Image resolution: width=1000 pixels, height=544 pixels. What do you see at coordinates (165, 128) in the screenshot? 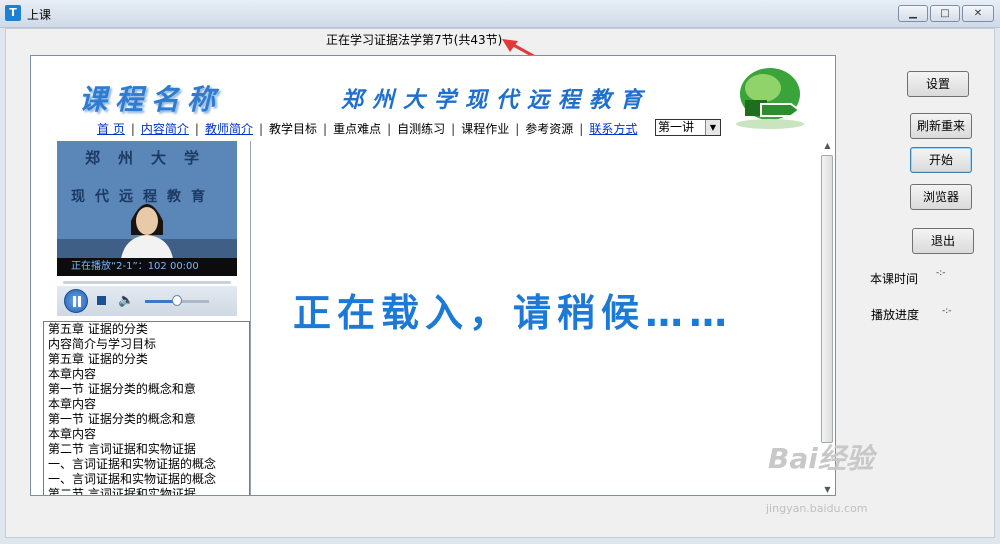
I see `nav-content-intro: 内容简介` at bounding box center [165, 128].